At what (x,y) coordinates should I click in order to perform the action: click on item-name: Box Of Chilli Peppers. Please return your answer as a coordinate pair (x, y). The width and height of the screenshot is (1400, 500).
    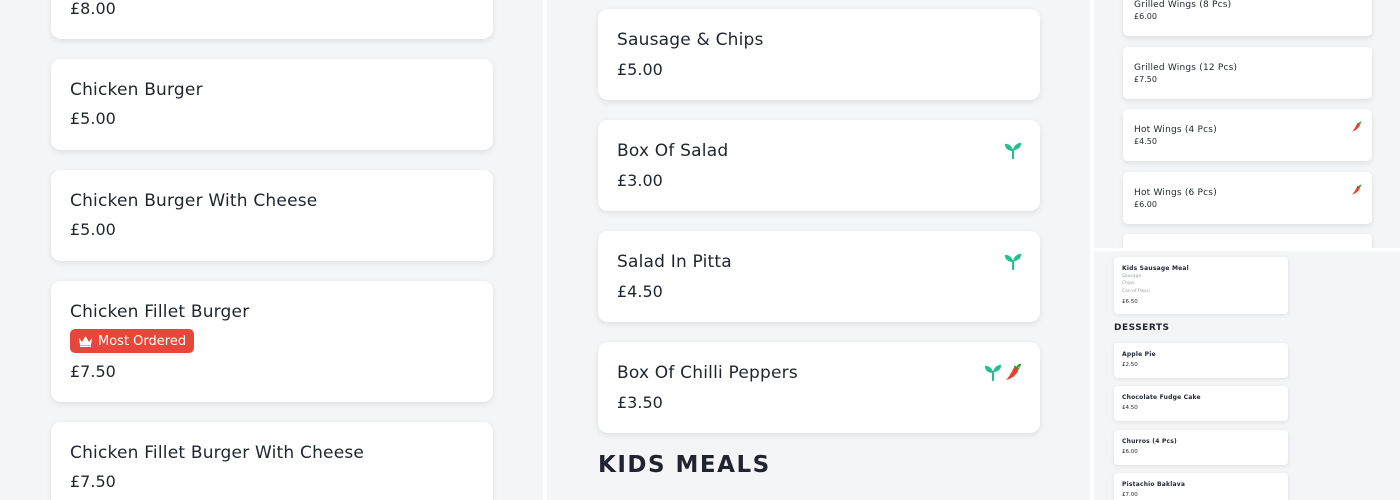
    Looking at the image, I should click on (707, 373).